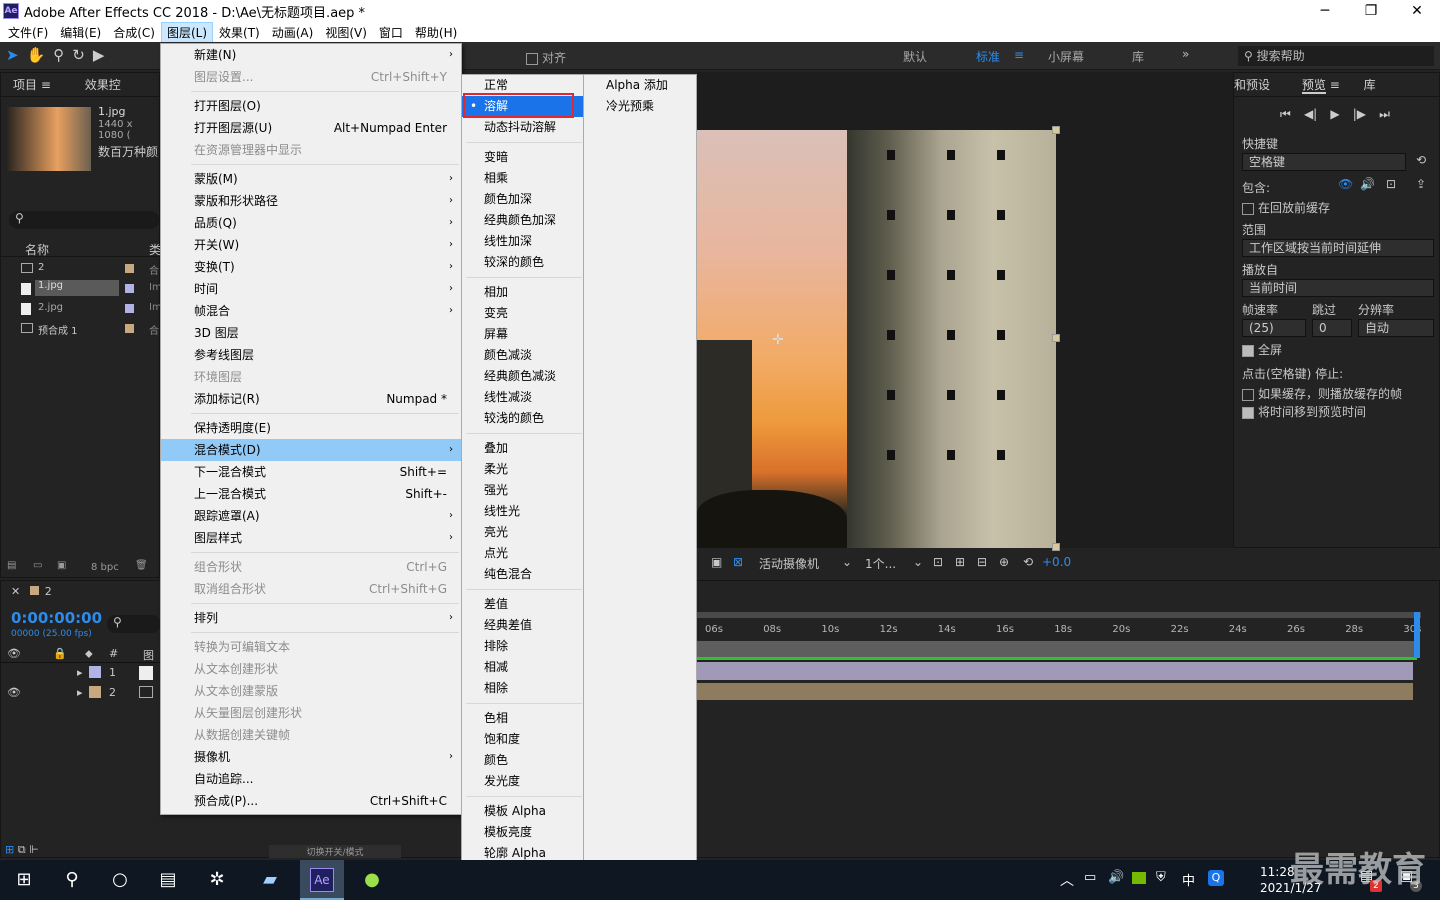 This screenshot has width=1440, height=900. What do you see at coordinates (1116, 877) in the screenshot?
I see `volume-icon: 🔊` at bounding box center [1116, 877].